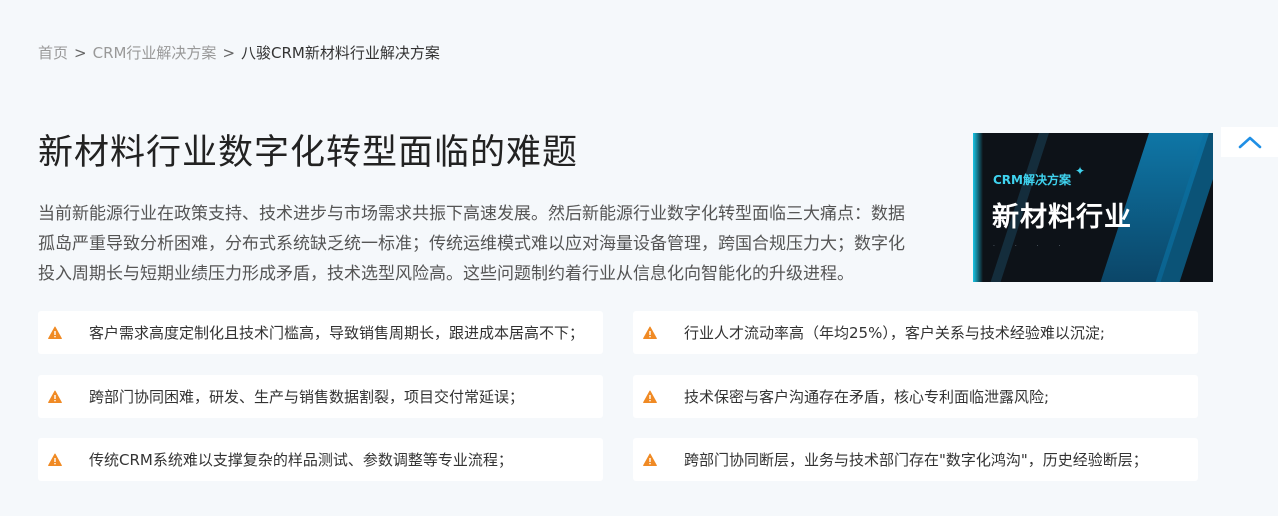 The width and height of the screenshot is (1278, 516). What do you see at coordinates (307, 397) in the screenshot?
I see `pain-point-text: 跨部门协同困难，研发、生产与销售数据割裂，项目交付常延误；` at bounding box center [307, 397].